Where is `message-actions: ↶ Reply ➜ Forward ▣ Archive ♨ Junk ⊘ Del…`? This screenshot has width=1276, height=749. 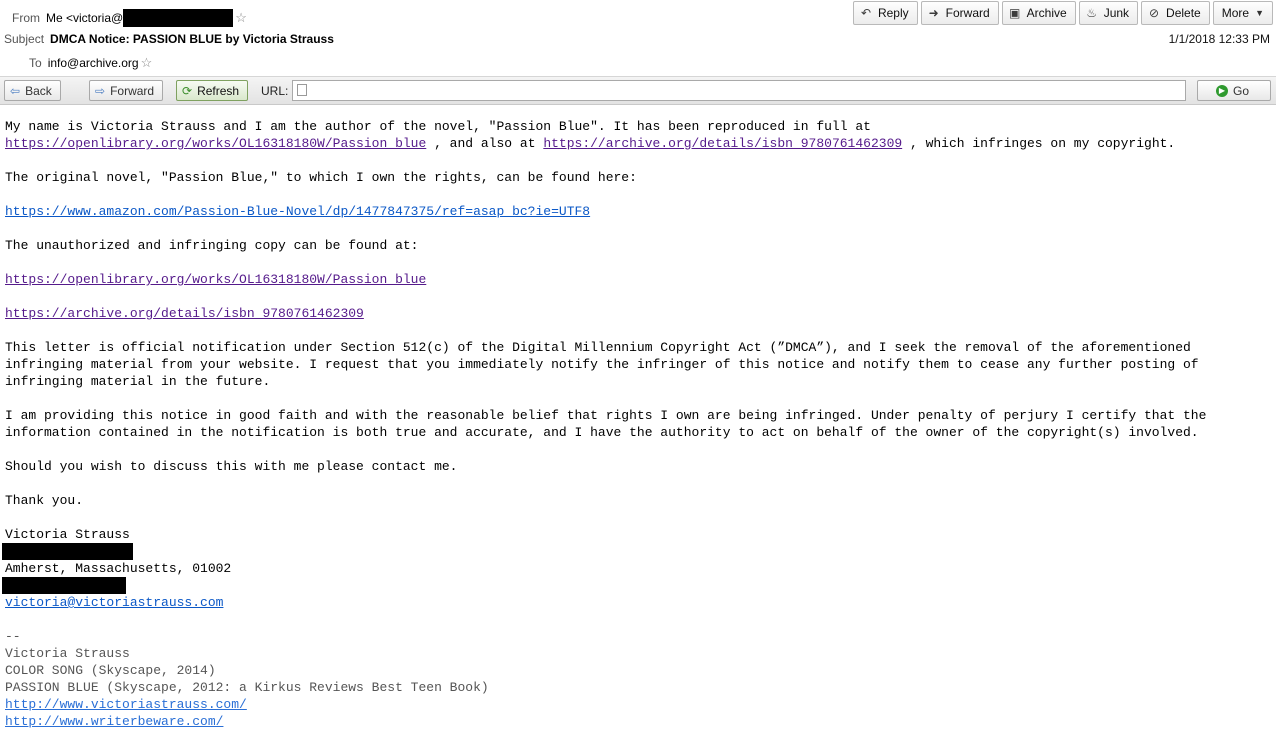
message-actions: ↶ Reply ➜ Forward ▣ Archive ♨ Junk ⊘ Del… is located at coordinates (1062, 13).